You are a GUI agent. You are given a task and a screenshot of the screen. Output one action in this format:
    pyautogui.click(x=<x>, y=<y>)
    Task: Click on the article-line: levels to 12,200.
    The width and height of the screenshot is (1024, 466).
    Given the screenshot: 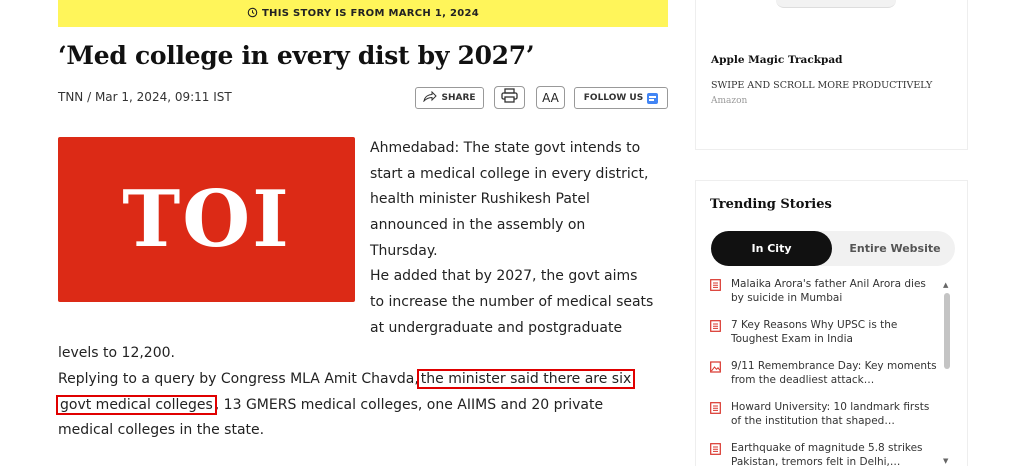 What is the action you would take?
    pyautogui.click(x=116, y=353)
    